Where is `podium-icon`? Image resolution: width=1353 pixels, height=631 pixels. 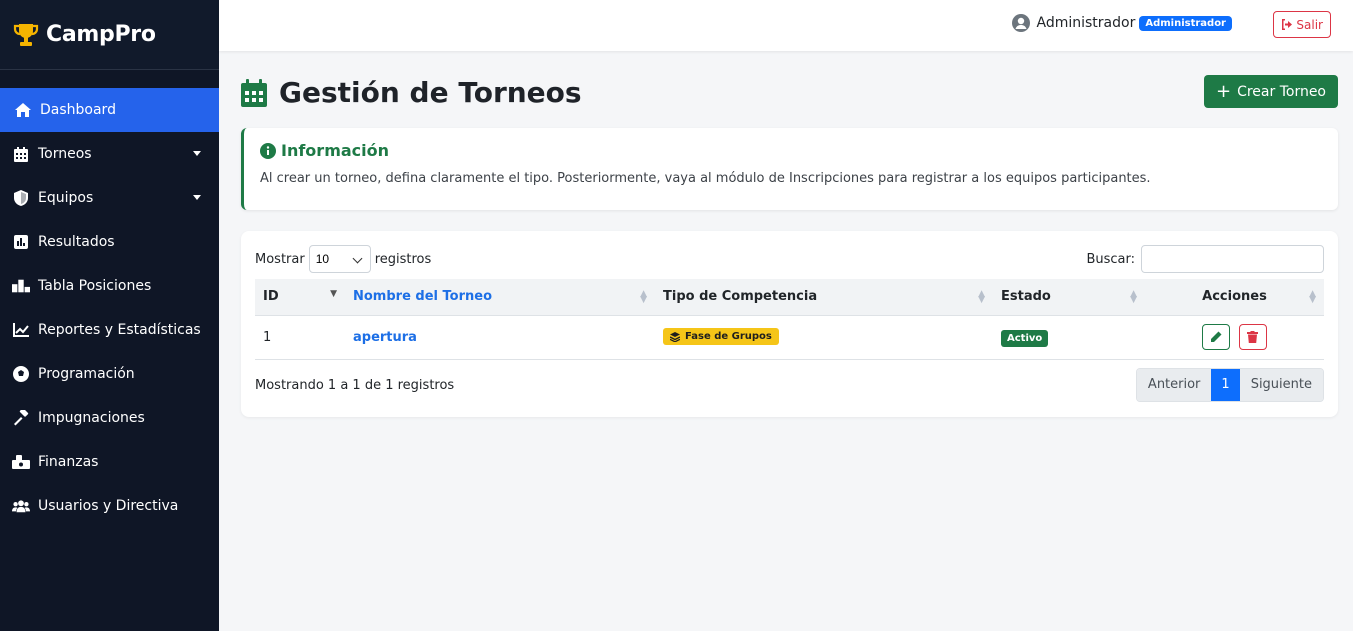
podium-icon is located at coordinates (21, 286).